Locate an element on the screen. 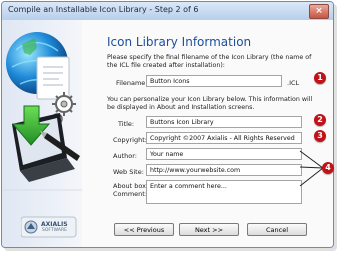 The width and height of the screenshot is (347, 258). callout-badge-3: 3 is located at coordinates (320, 136).